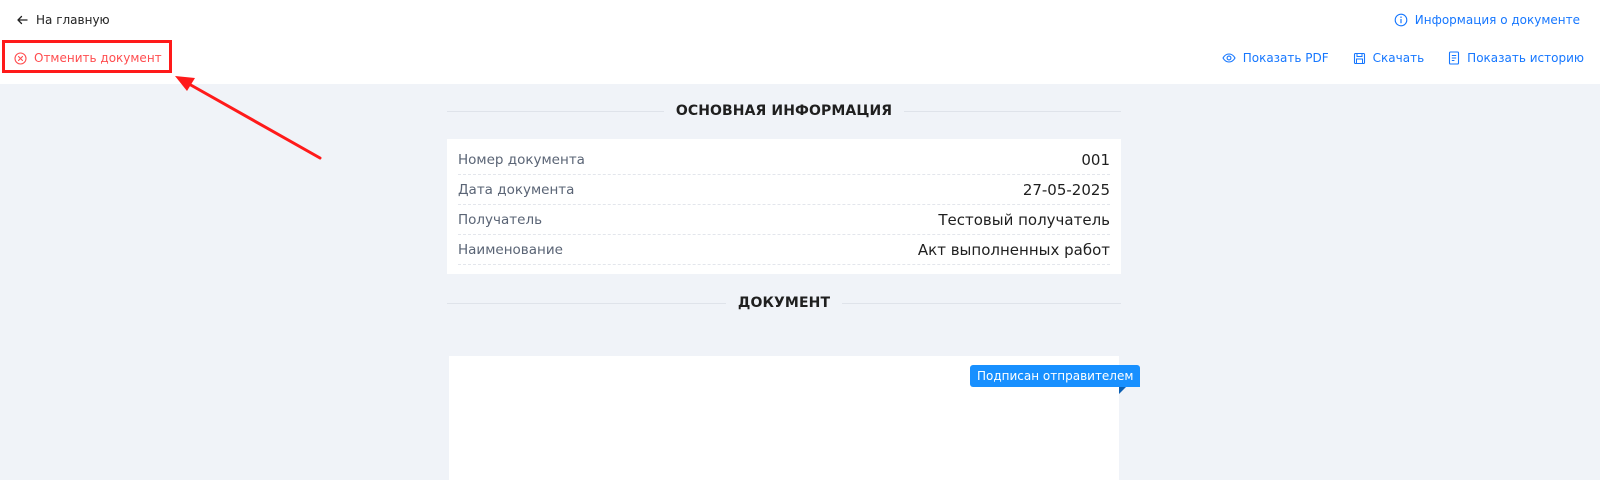  I want to click on document-actions: Показать PDF Скачать Показать историю, so click(1403, 58).